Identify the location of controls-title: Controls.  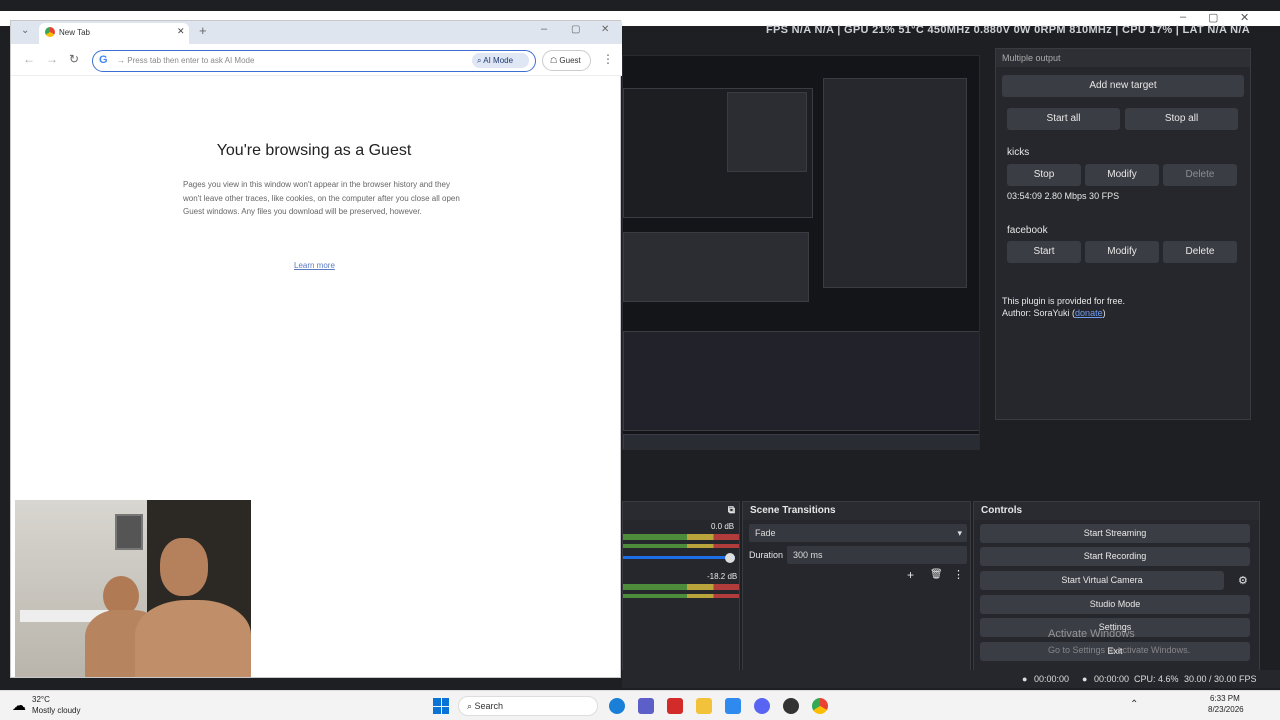
(1116, 511).